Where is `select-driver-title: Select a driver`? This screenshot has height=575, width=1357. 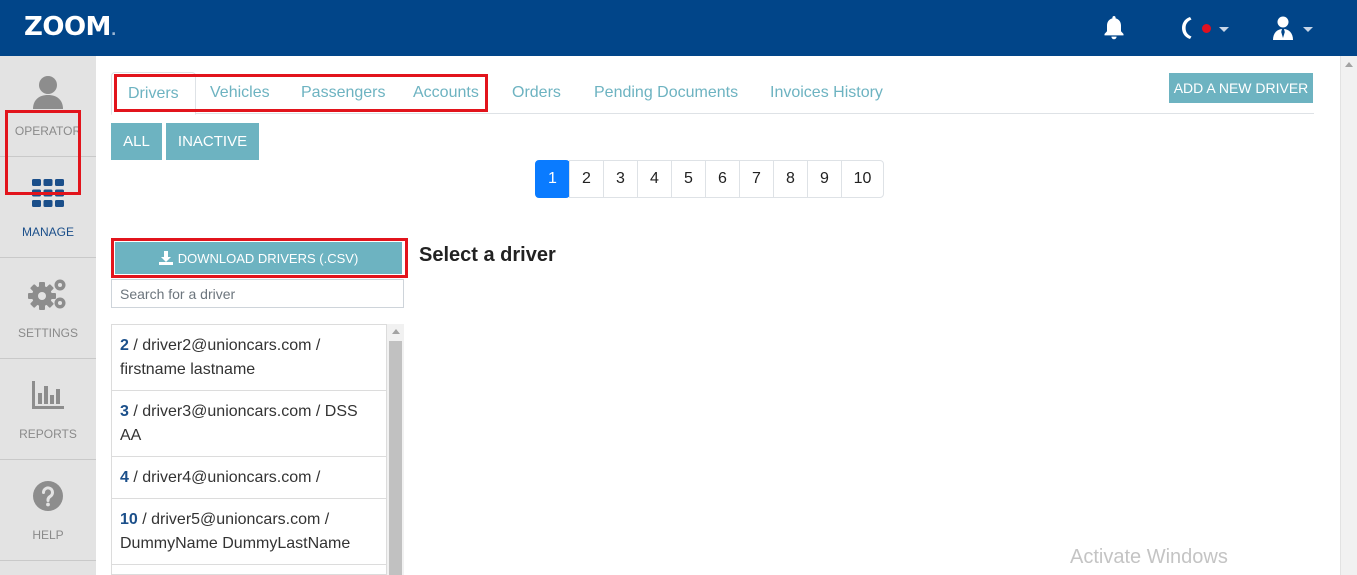
select-driver-title: Select a driver is located at coordinates (487, 255).